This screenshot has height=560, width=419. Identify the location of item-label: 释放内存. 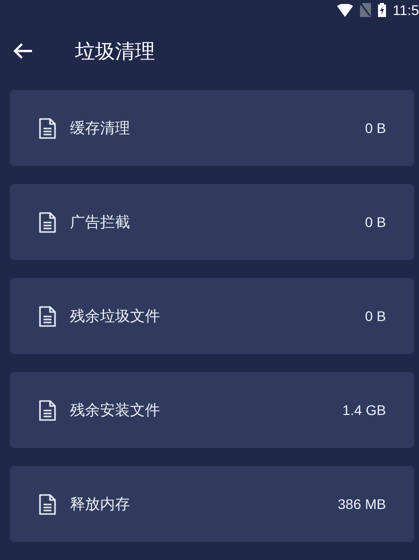
(100, 504).